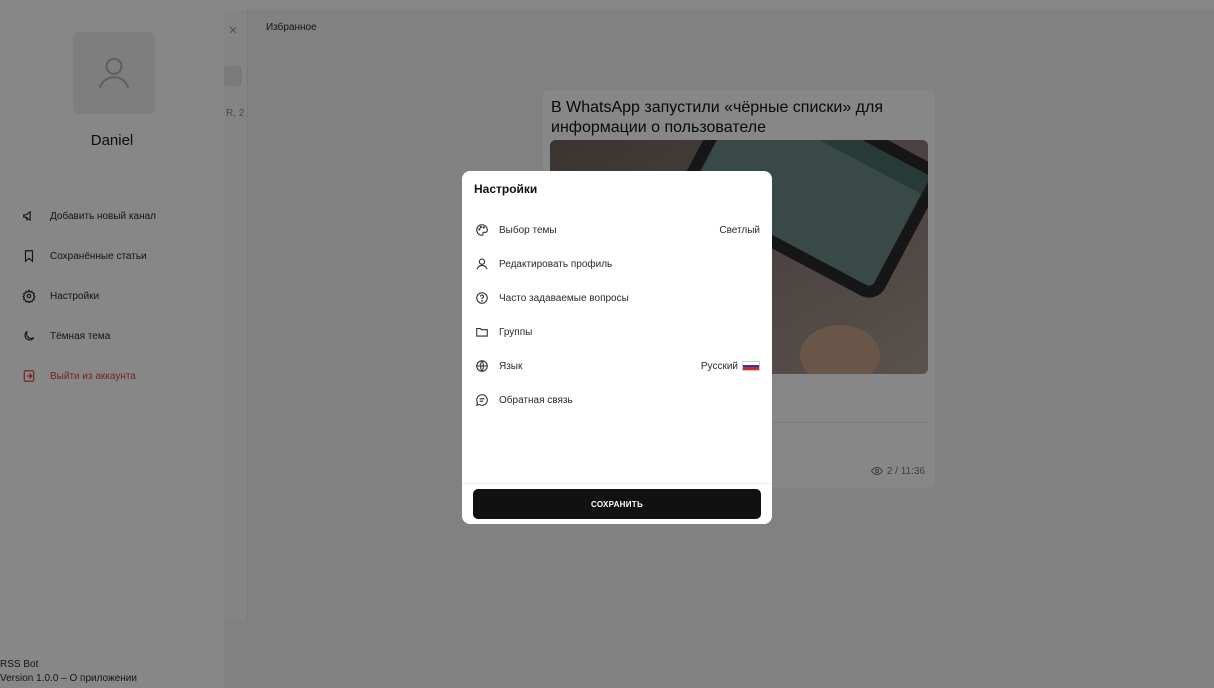  What do you see at coordinates (751, 366) in the screenshot?
I see `russia-flag-icon` at bounding box center [751, 366].